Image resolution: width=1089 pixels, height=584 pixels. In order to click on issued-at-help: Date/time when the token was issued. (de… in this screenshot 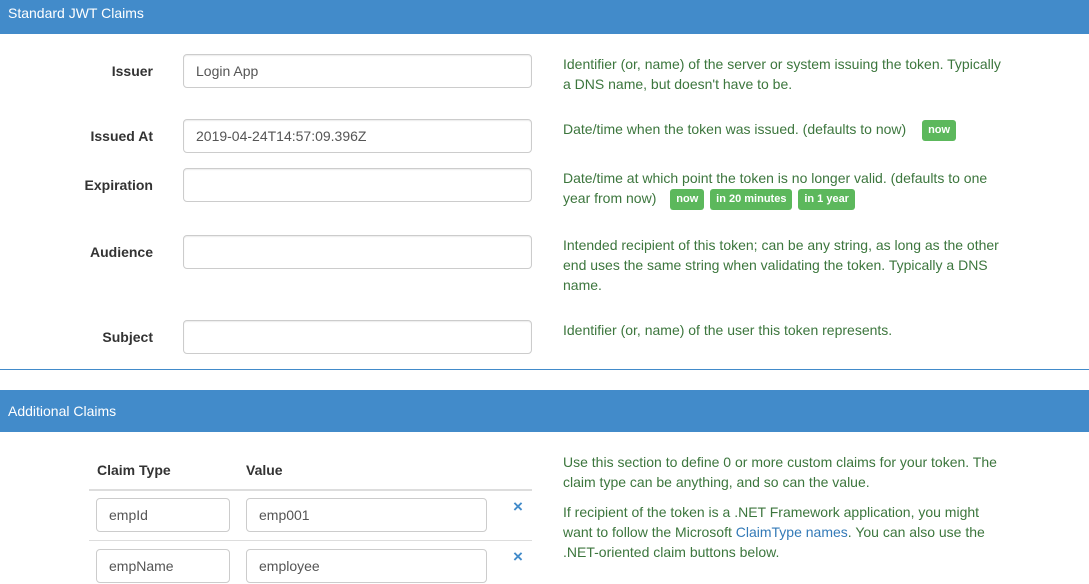, I will do `click(785, 130)`.